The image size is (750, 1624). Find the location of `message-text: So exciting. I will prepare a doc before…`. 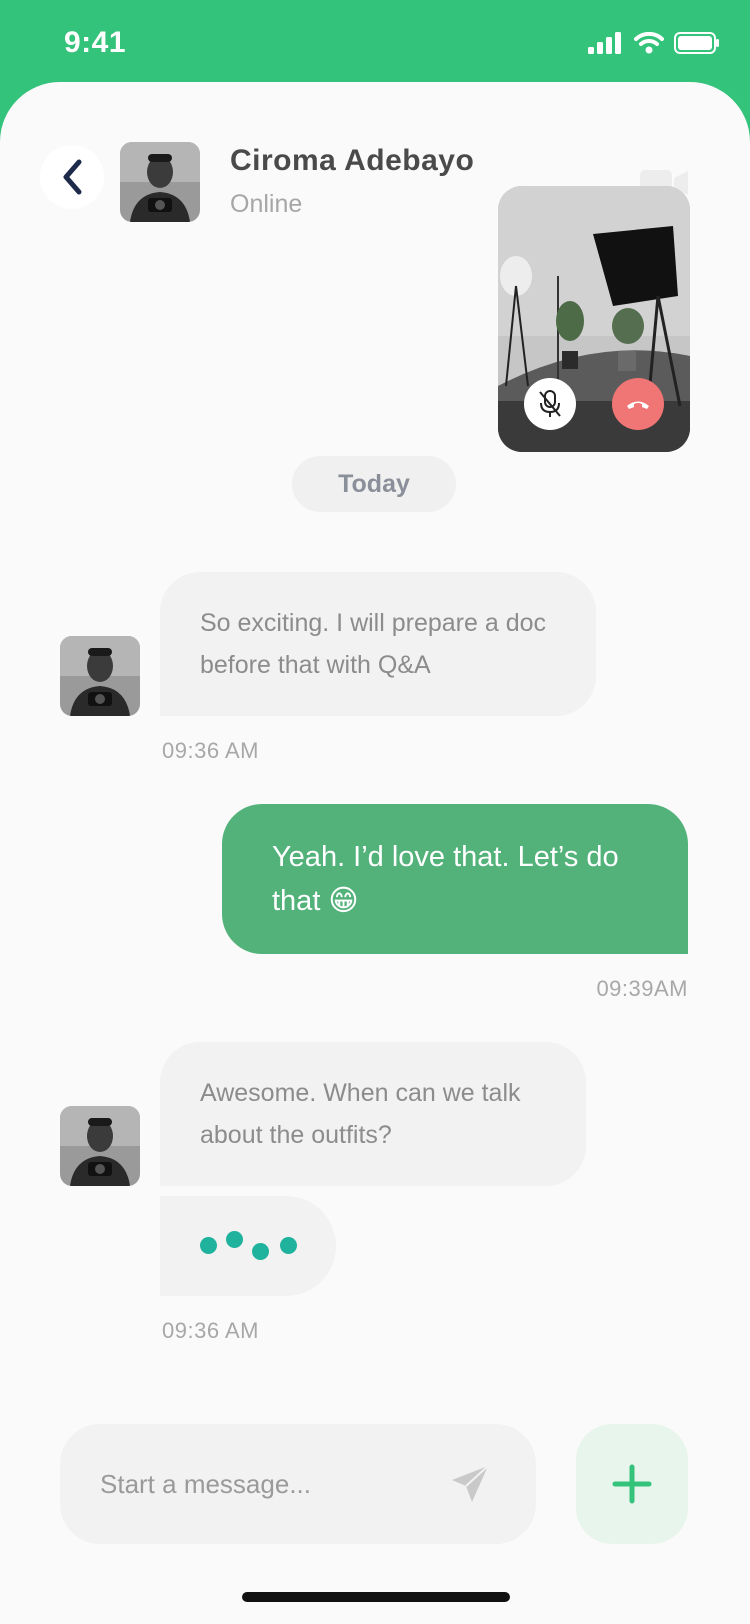

message-text: So exciting. I will prepare a doc before… is located at coordinates (373, 644).